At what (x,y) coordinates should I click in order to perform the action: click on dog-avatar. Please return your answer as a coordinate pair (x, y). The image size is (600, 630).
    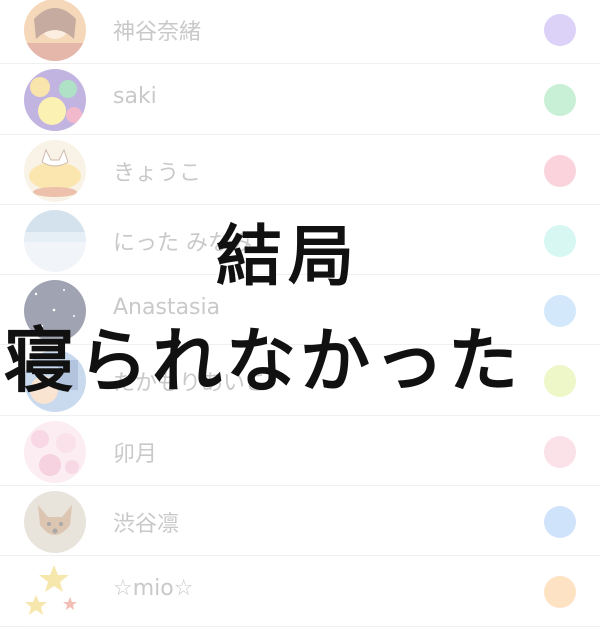
    Looking at the image, I should click on (55, 522).